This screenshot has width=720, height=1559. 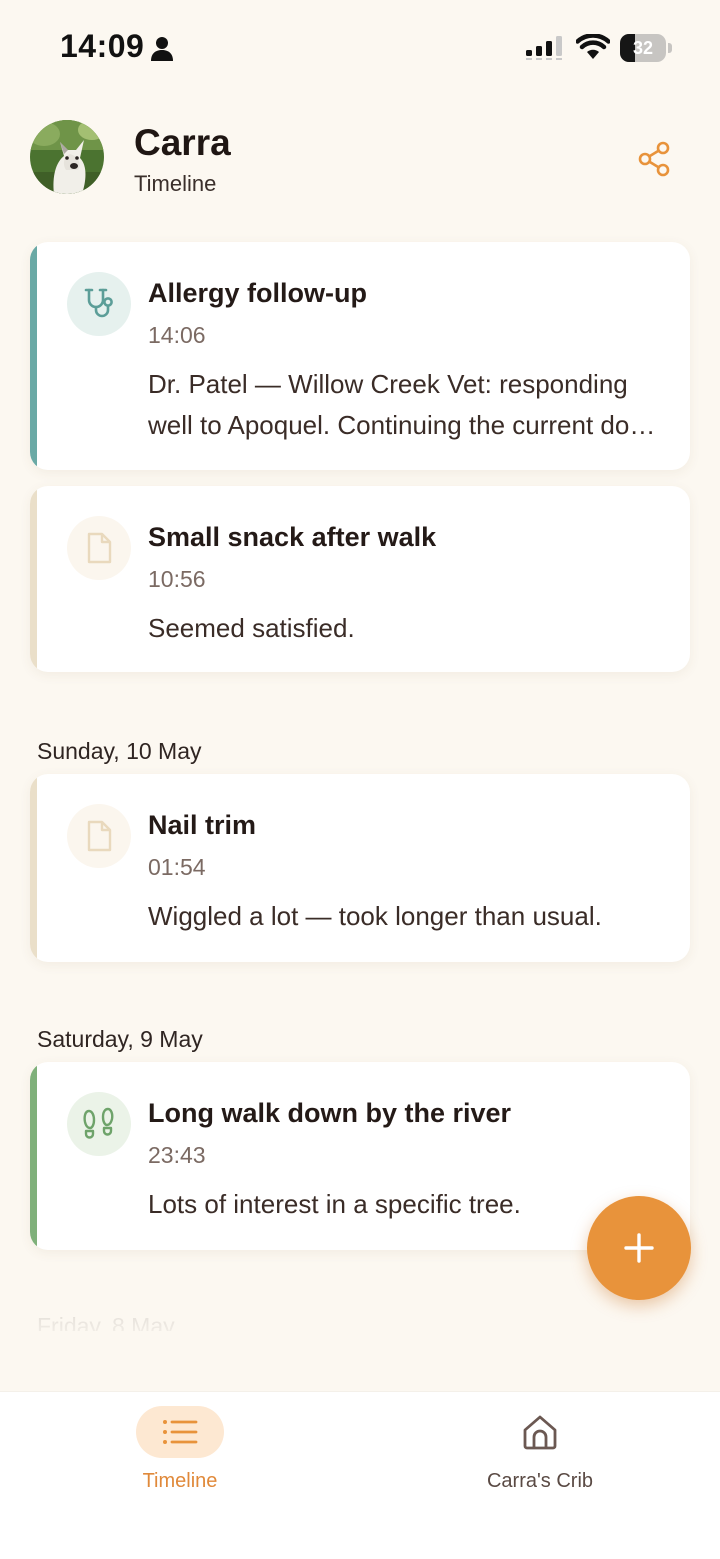 What do you see at coordinates (162, 49) in the screenshot?
I see `person-icon` at bounding box center [162, 49].